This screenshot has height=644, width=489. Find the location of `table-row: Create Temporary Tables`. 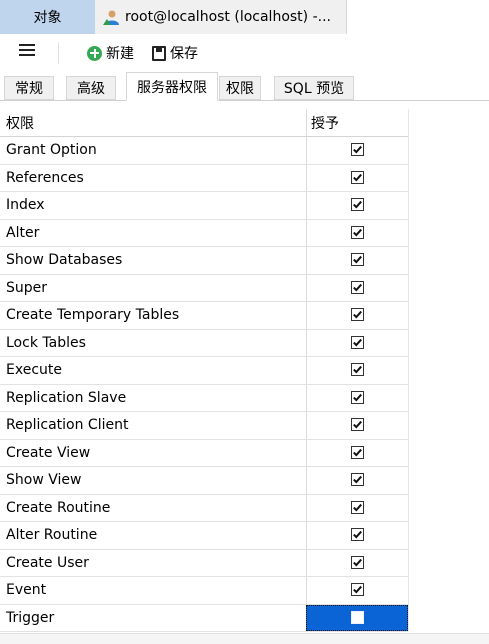

table-row: Create Temporary Tables is located at coordinates (204, 316).